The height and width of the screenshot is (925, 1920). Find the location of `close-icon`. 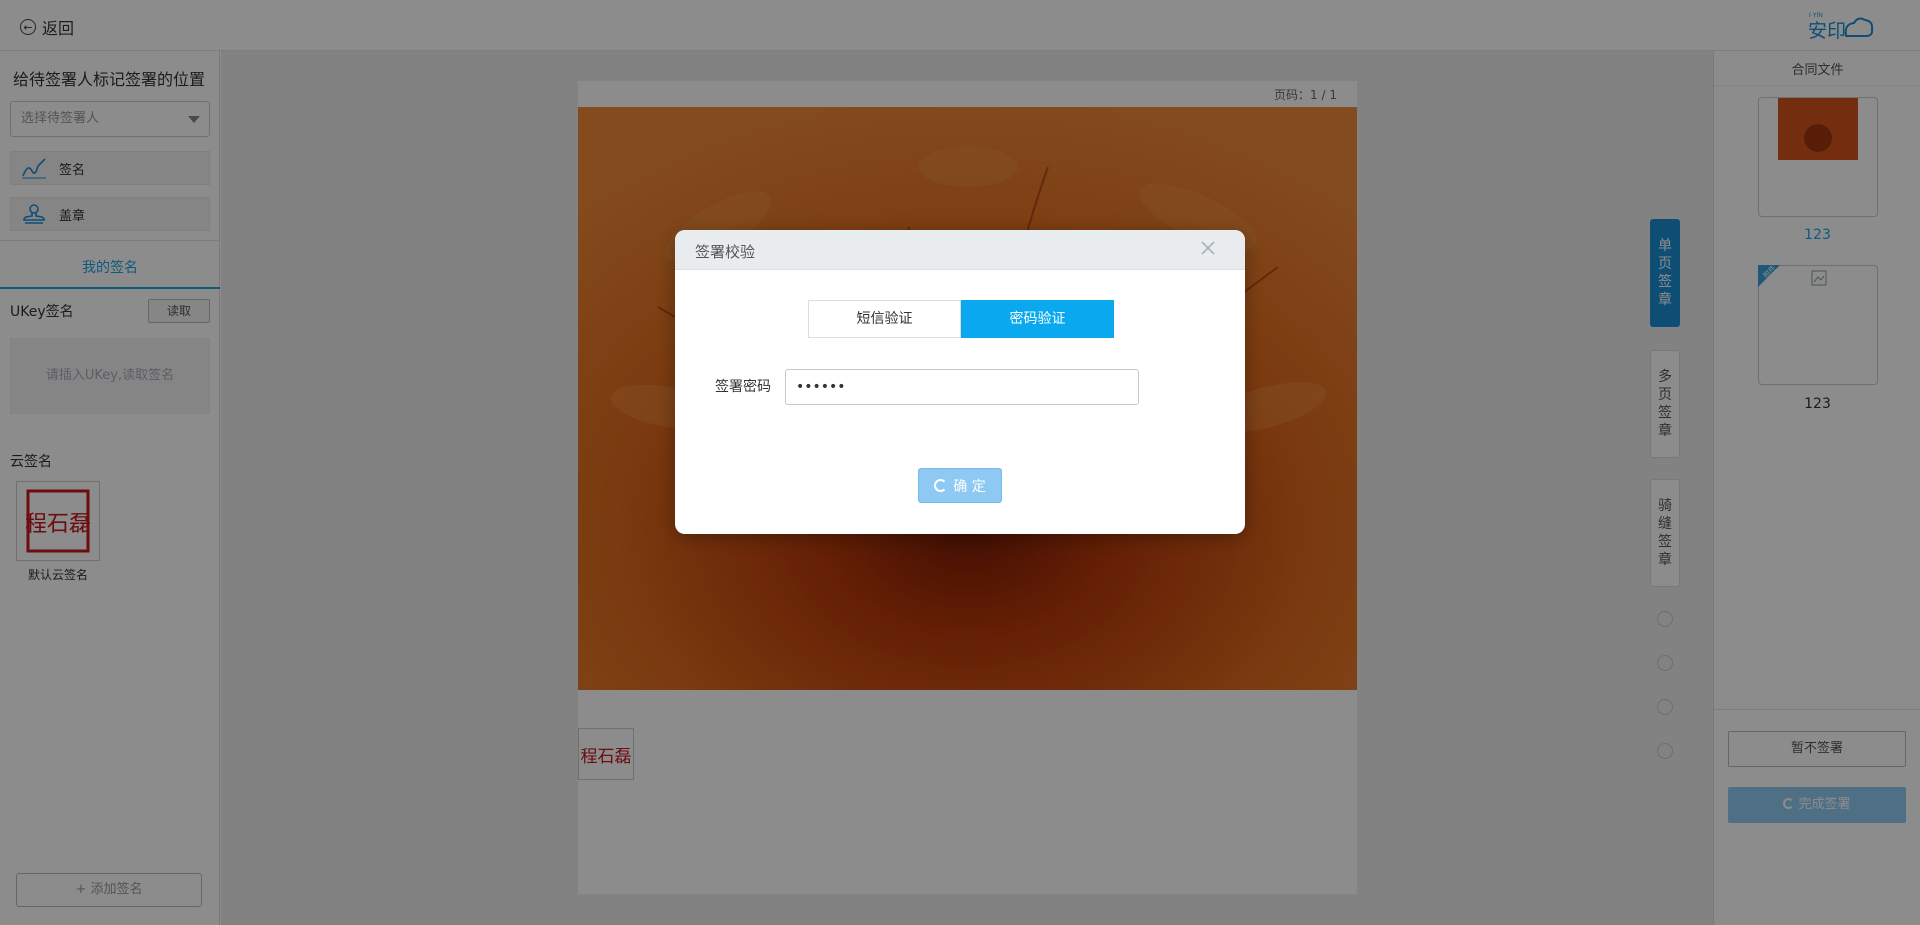

close-icon is located at coordinates (1208, 248).